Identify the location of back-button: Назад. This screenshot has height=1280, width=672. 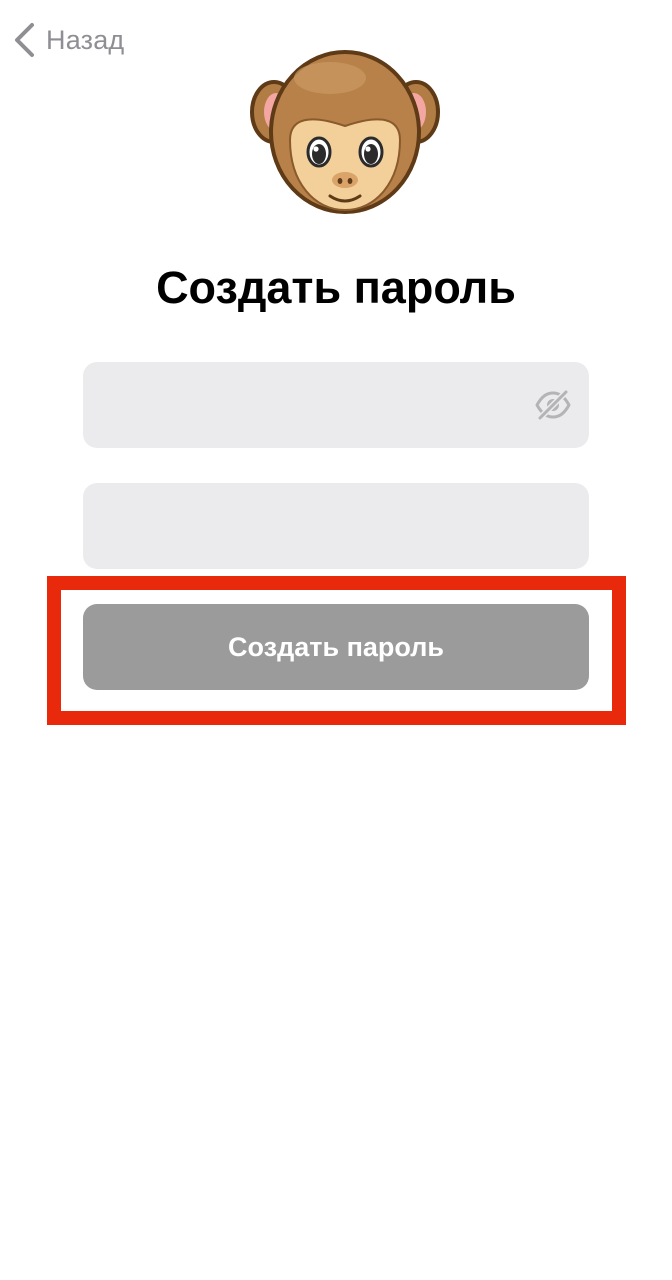
(68, 40).